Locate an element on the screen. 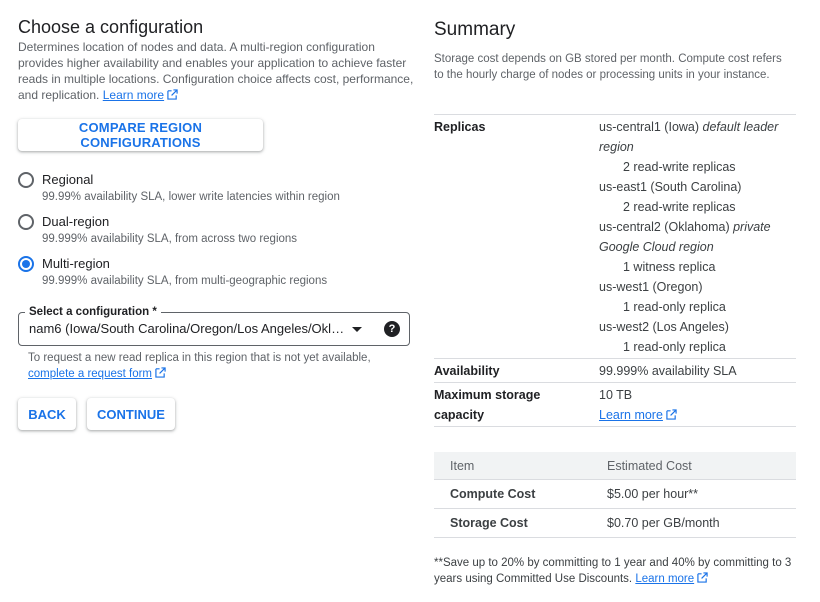 This screenshot has width=820, height=602. storage-learn-more-label: Learn more is located at coordinates (631, 415).